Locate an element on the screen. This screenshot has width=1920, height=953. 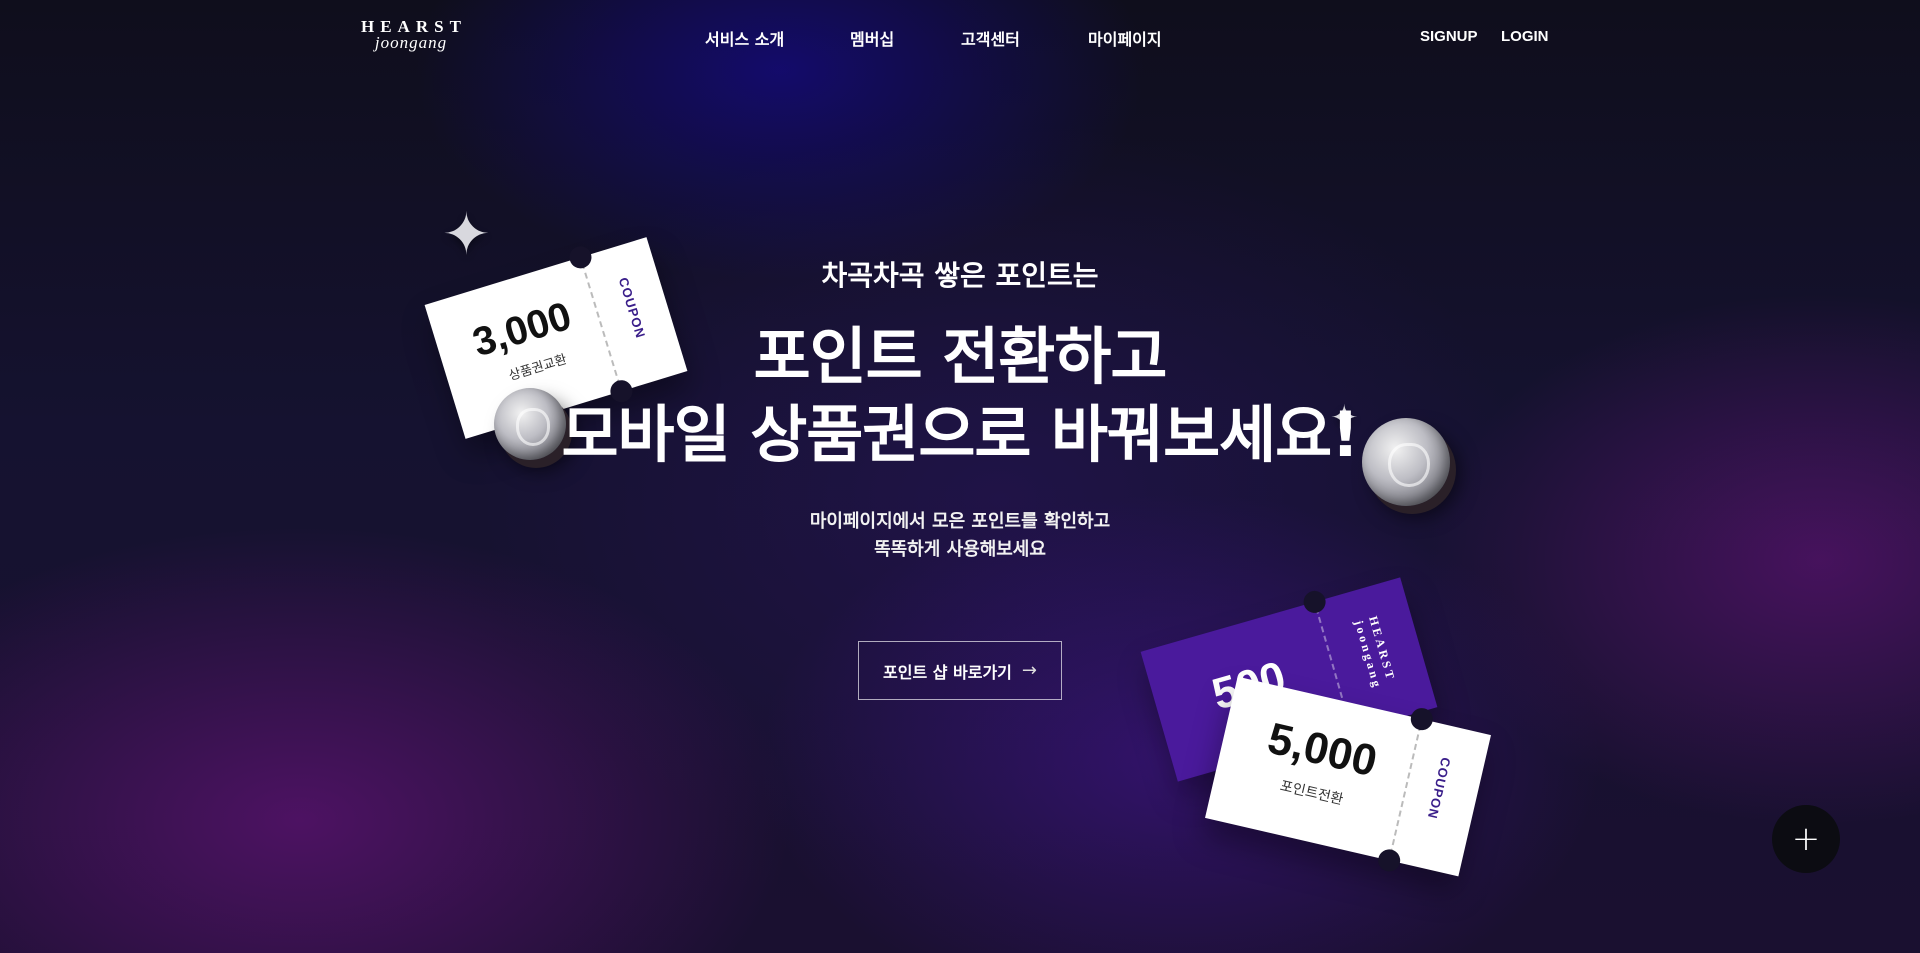
nav-item-customer-center: 고객센터 is located at coordinates (990, 38).